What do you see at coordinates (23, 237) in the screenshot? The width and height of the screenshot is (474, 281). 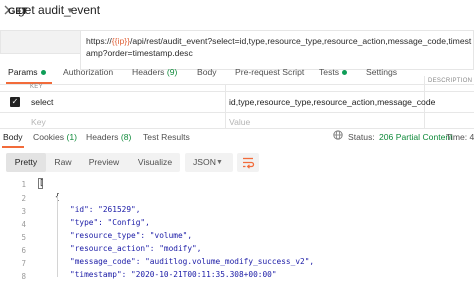 I see `line-number: 5` at bounding box center [23, 237].